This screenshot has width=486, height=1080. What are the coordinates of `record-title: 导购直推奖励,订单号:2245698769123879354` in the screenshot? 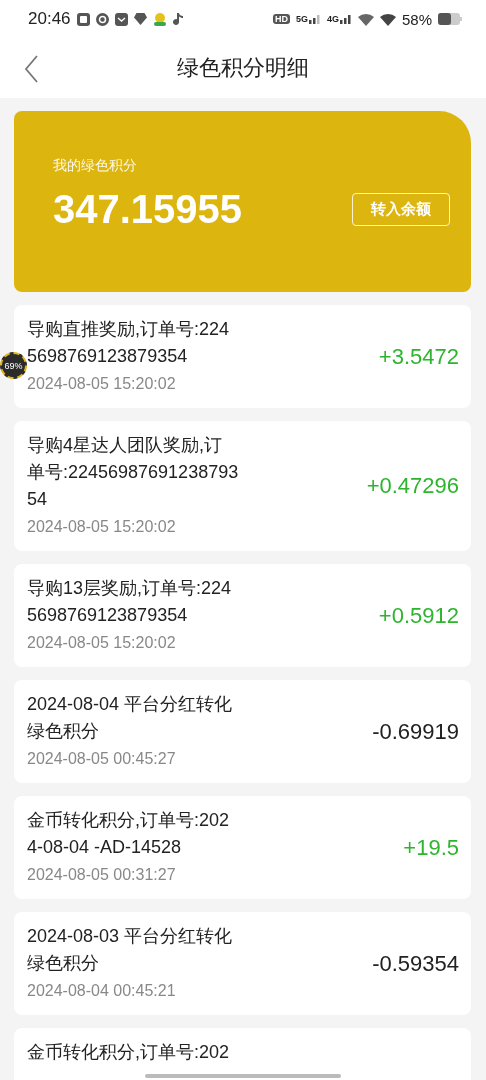 It's located at (129, 343).